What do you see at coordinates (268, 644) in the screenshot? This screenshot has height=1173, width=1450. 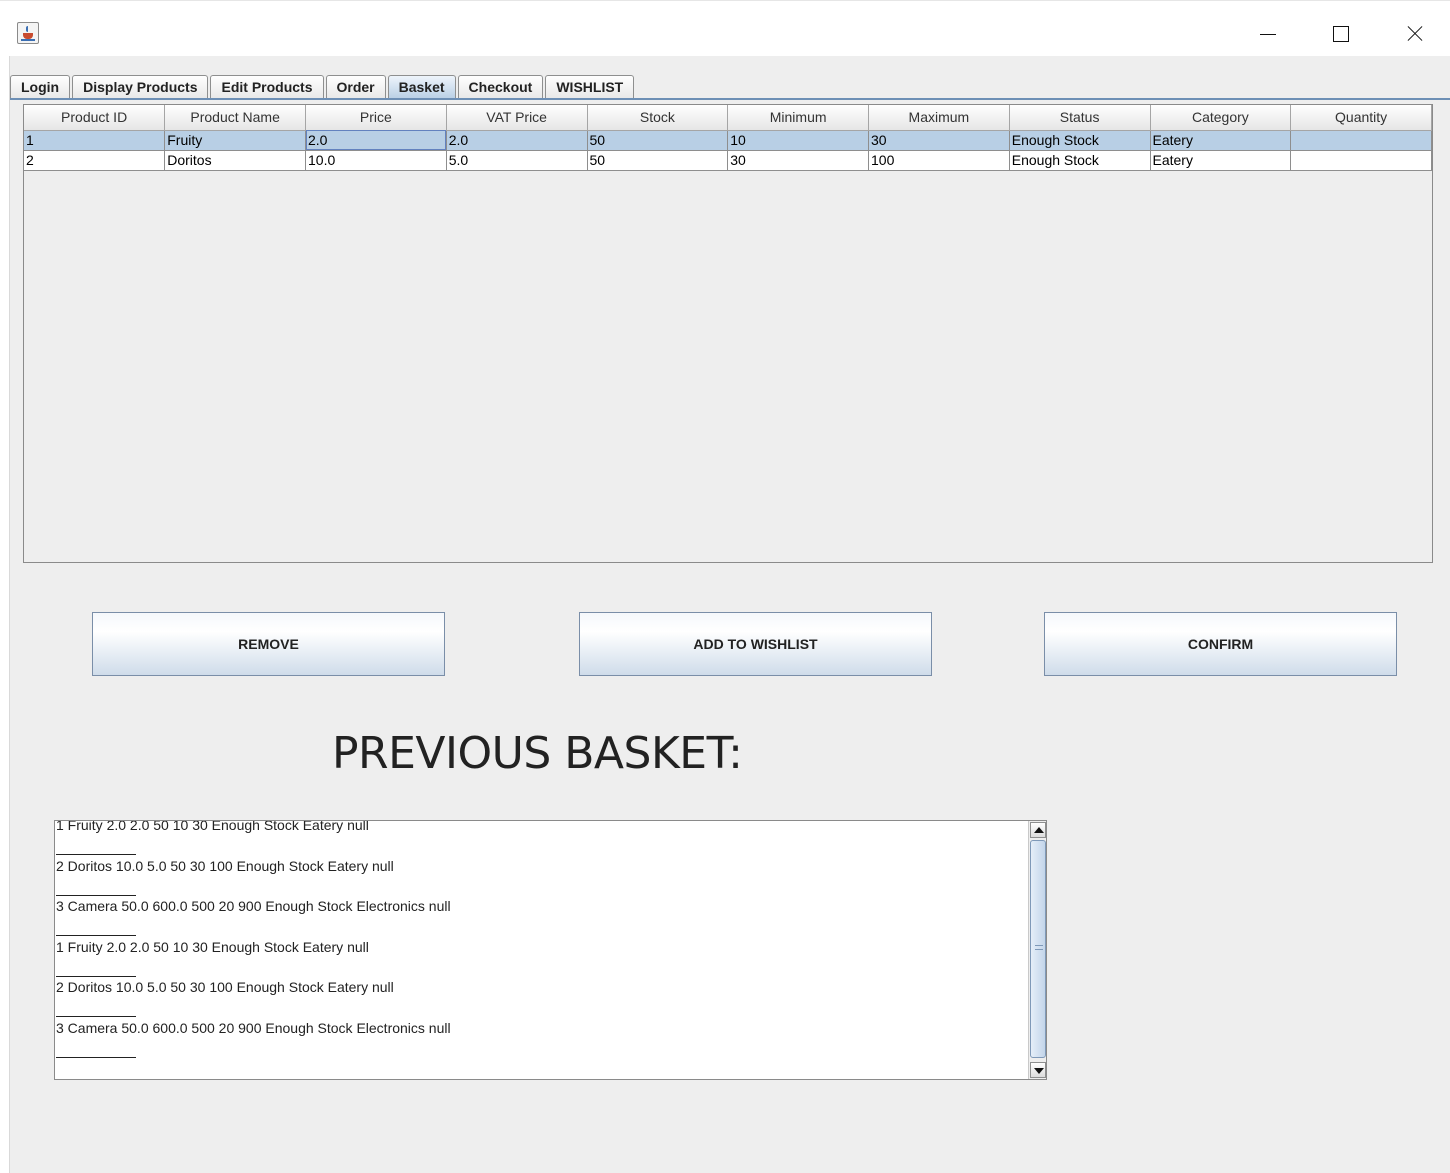 I see `remove-button: REMOVE` at bounding box center [268, 644].